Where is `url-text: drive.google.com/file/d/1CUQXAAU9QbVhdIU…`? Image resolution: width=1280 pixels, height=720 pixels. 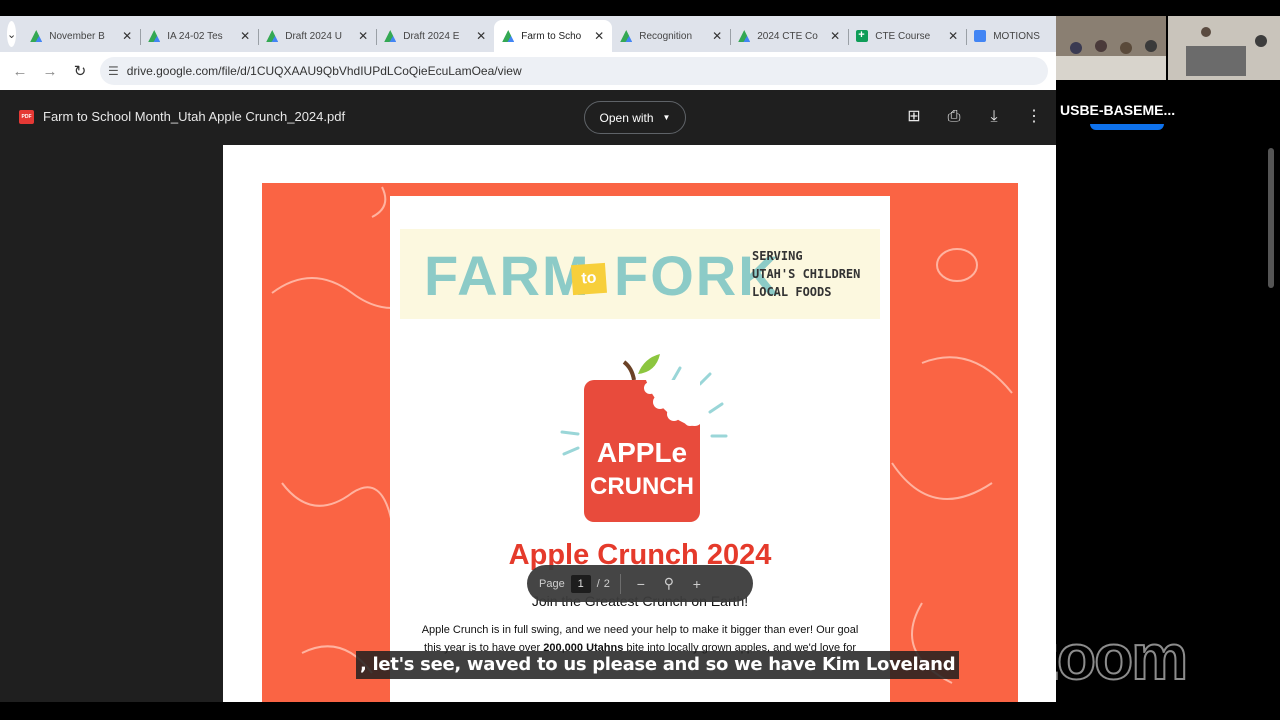
url-text: drive.google.com/file/d/1CUQXAAU9QbVhdIU… is located at coordinates (324, 71).